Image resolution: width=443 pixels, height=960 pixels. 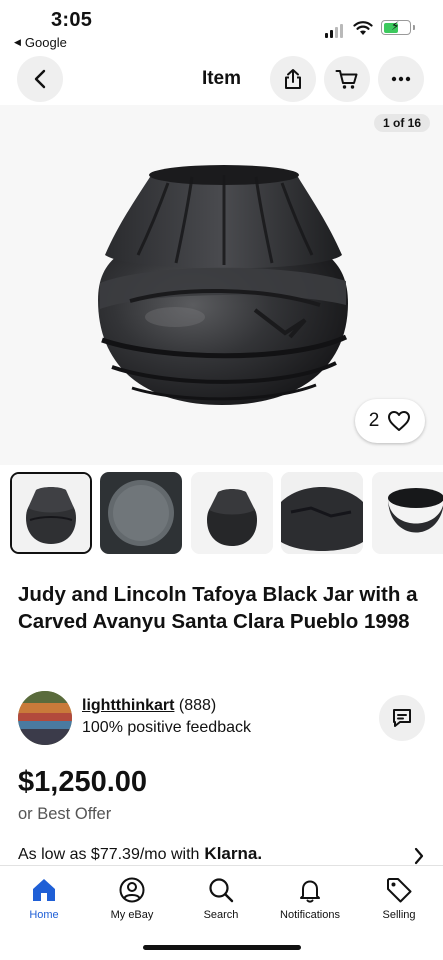 What do you see at coordinates (17, 42) in the screenshot?
I see `back-triangle-icon: ◀` at bounding box center [17, 42].